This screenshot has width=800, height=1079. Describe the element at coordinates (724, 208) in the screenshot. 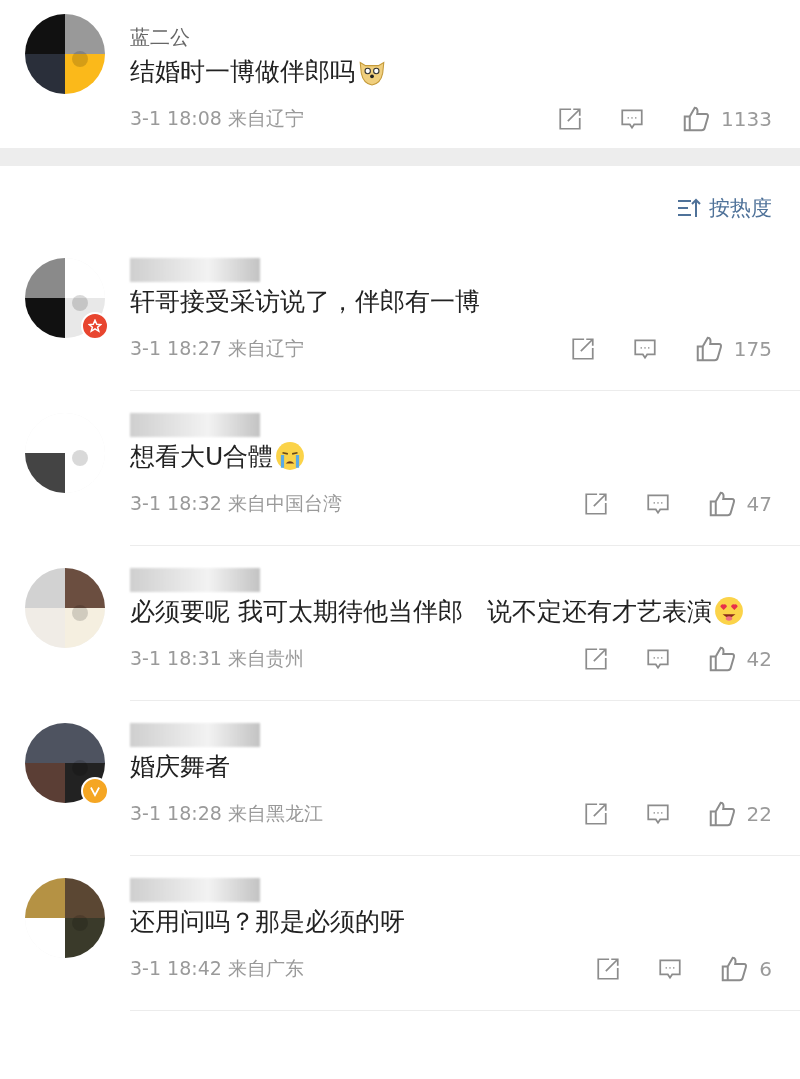

I see `sort-button: 按热度` at that location.